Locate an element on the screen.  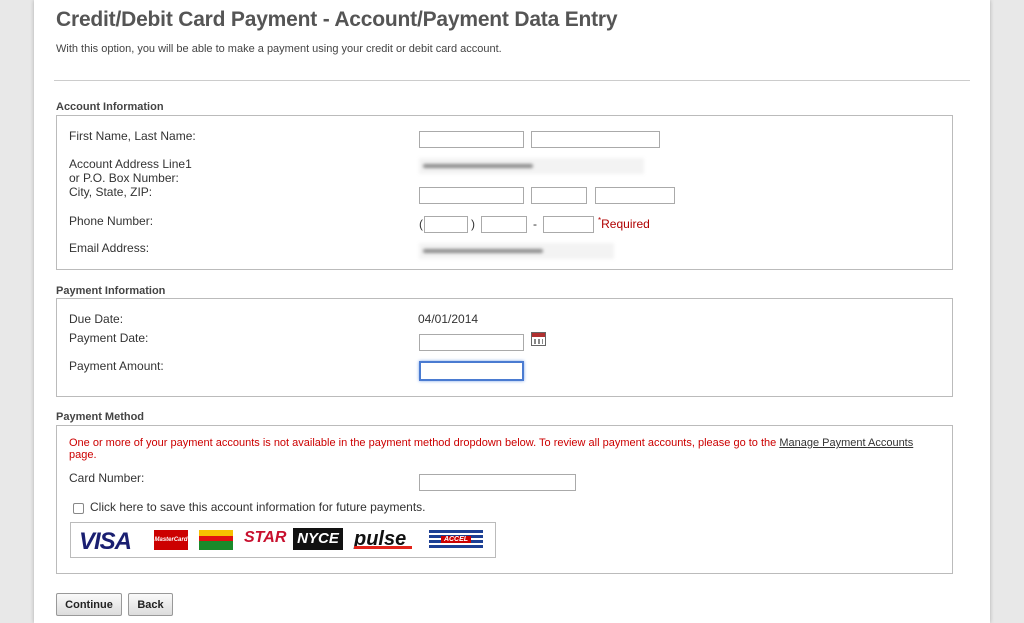
mastercard-logo: MasterCard is located at coordinates (171, 540).